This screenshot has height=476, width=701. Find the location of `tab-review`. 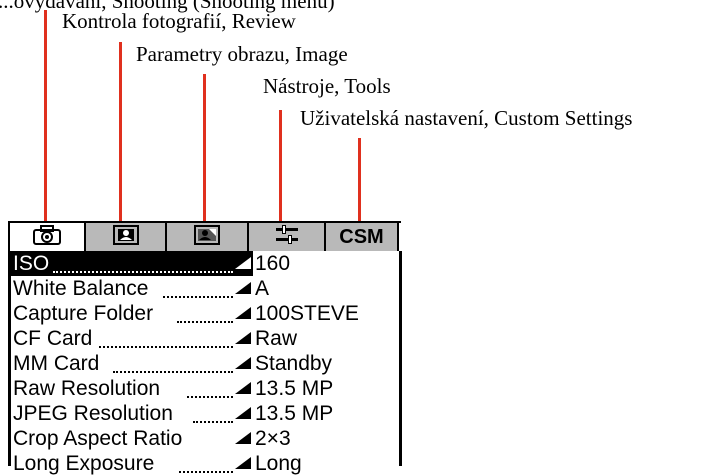

tab-review is located at coordinates (126, 238).